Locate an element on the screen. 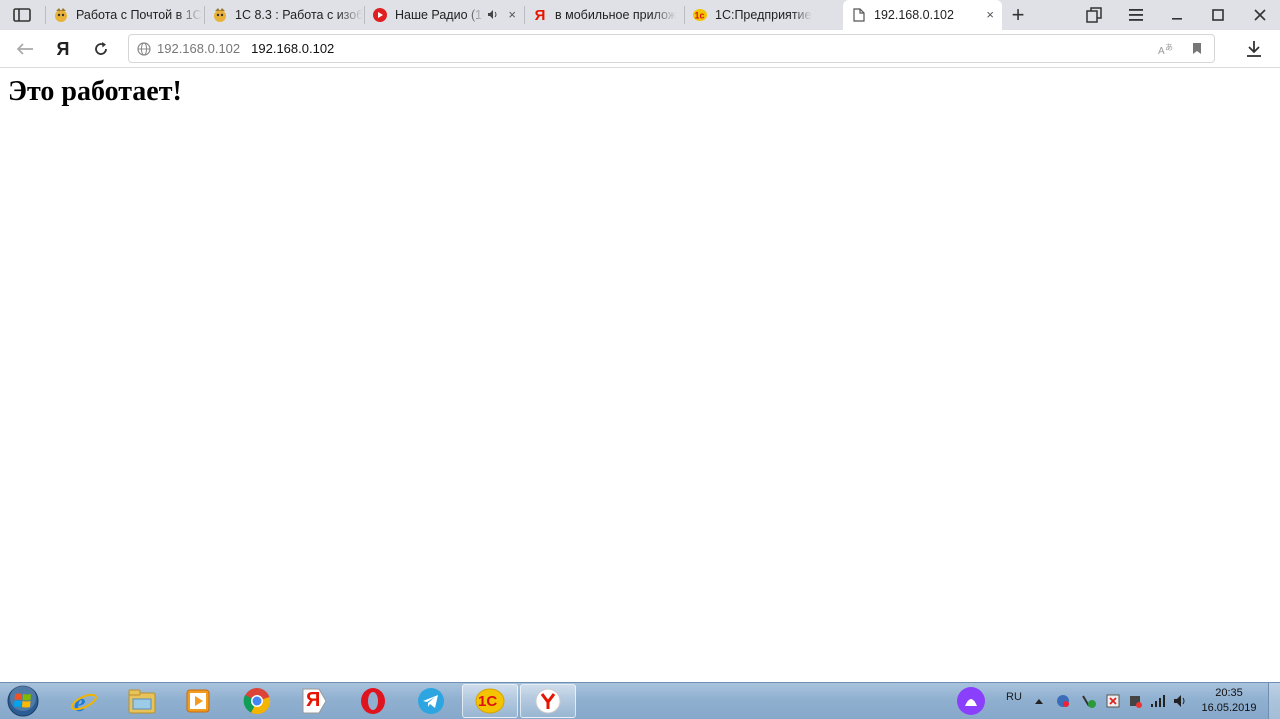 The width and height of the screenshot is (1280, 719). address-bar: 192.168.0.102 192.168.0.102 Aあ is located at coordinates (671, 48).